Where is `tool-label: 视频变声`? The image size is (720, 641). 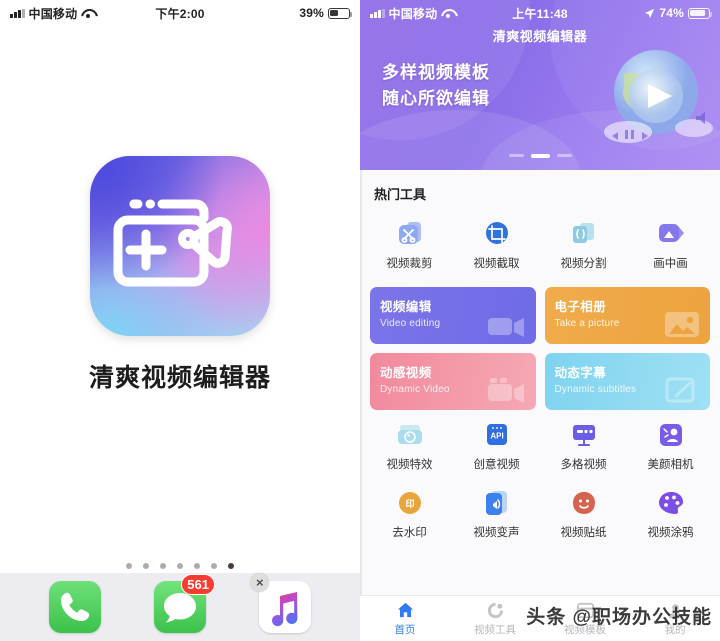
tool-label: 视频变声 is located at coordinates (496, 533).